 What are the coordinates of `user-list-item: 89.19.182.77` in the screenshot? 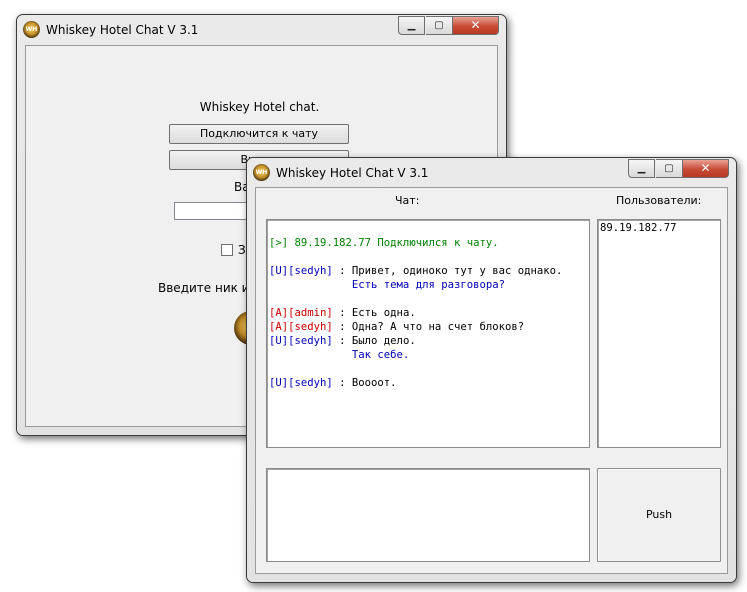 It's located at (659, 227).